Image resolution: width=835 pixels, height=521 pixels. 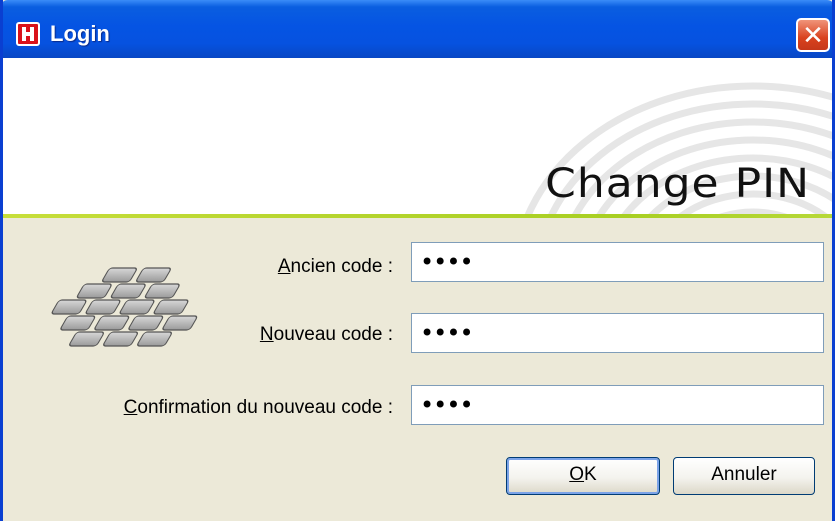 What do you see at coordinates (335, 266) in the screenshot?
I see `old-code-label: Ancien code :` at bounding box center [335, 266].